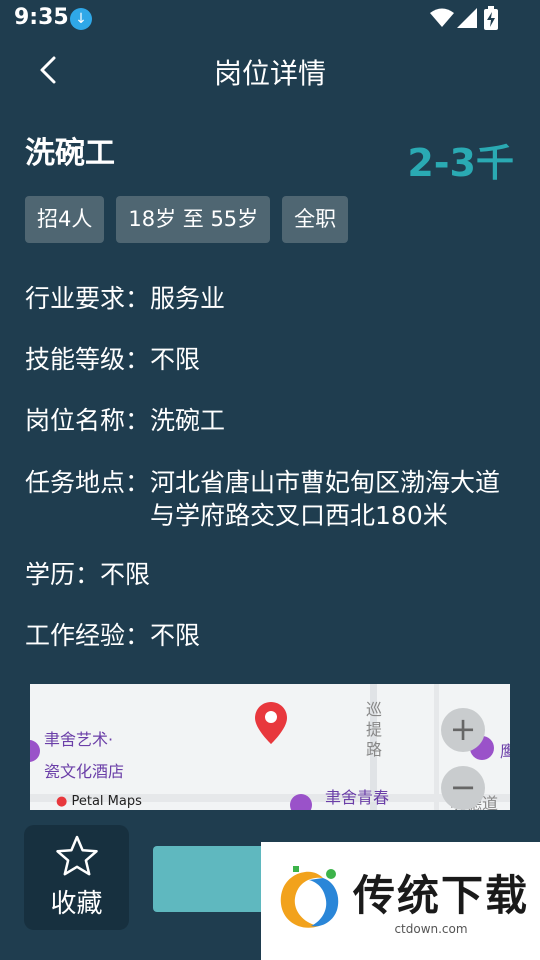  What do you see at coordinates (63, 574) in the screenshot?
I see `info-label: 学历：` at bounding box center [63, 574].